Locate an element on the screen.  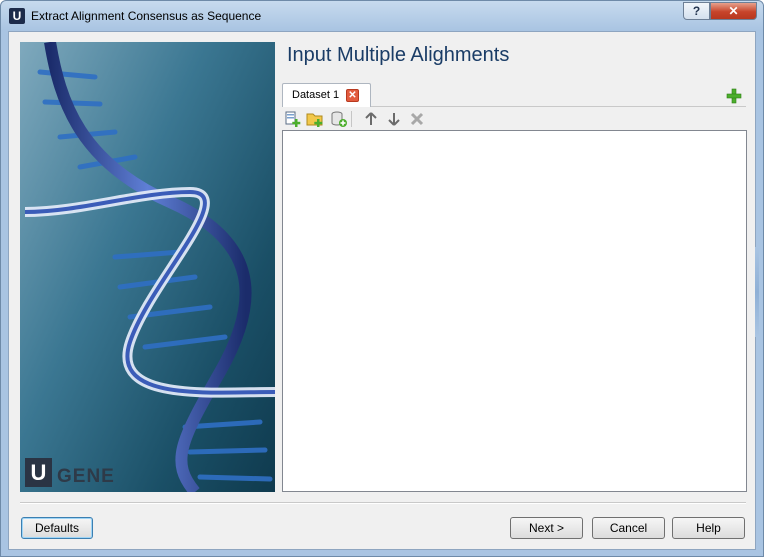
next-button: Next > is located at coordinates (546, 528).